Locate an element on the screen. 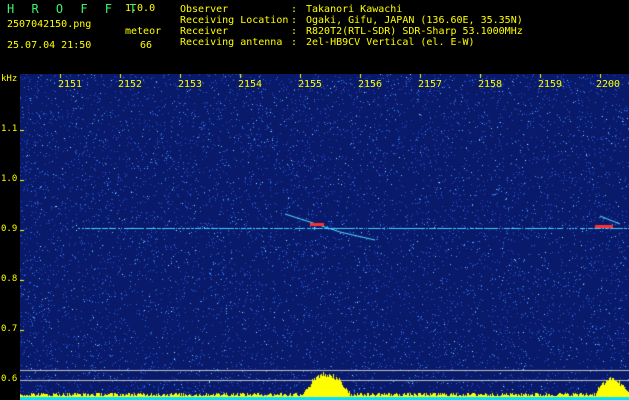  x-tick-label: 2152 is located at coordinates (130, 84).